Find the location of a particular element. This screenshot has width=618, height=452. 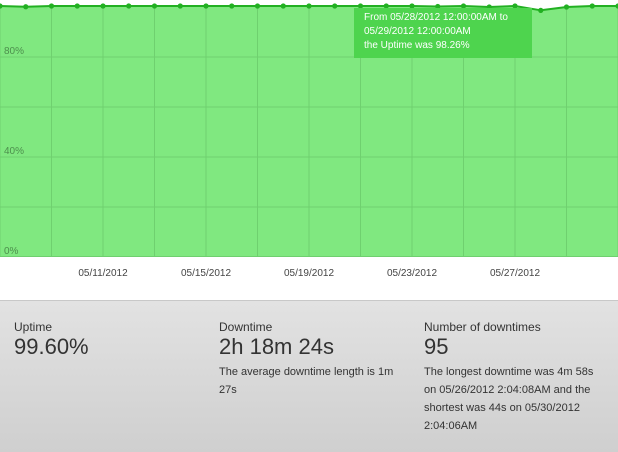

x-tick-label: 05/23/2012 is located at coordinates (412, 273).